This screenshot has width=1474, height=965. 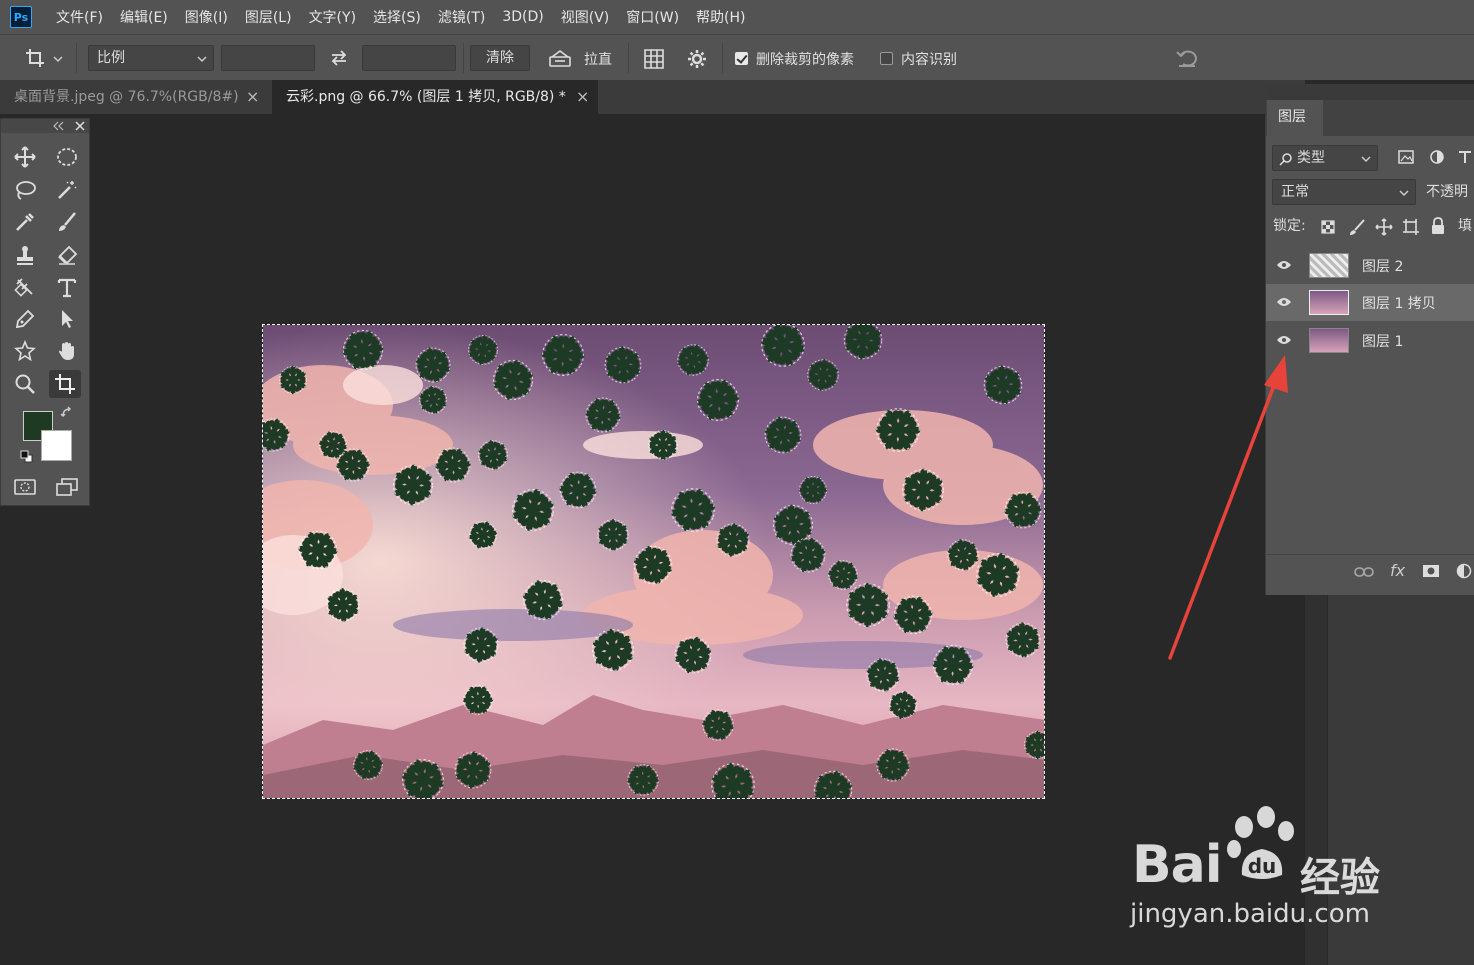 What do you see at coordinates (1406, 157) in the screenshot?
I see `image-filter-icon` at bounding box center [1406, 157].